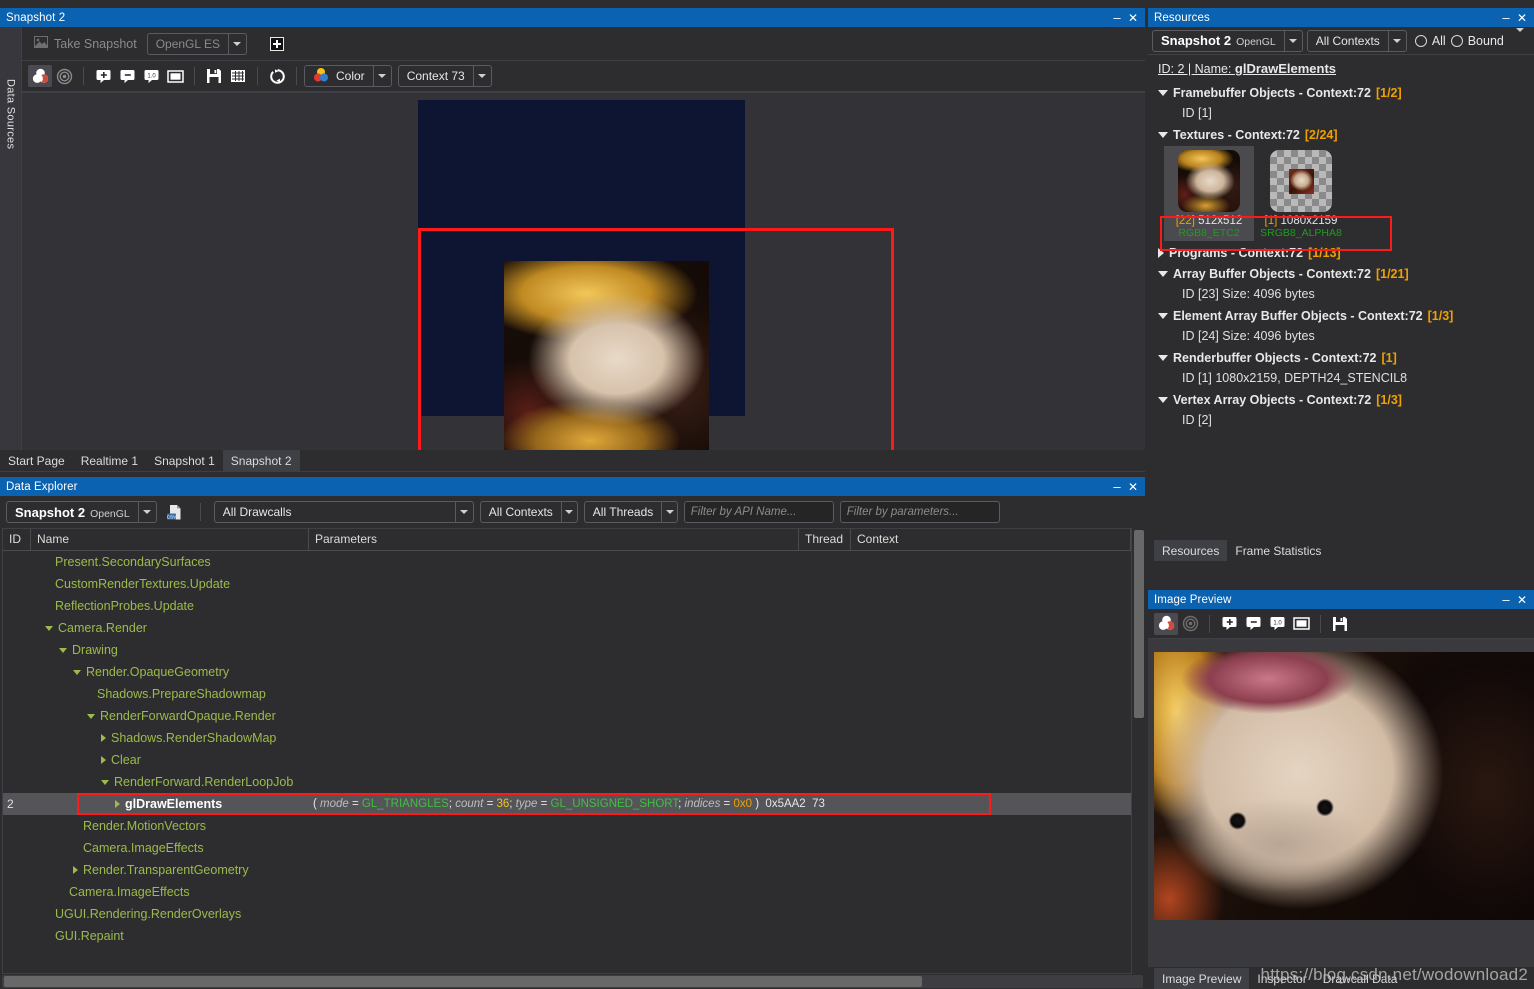 This screenshot has width=1534, height=989. What do you see at coordinates (170, 539) in the screenshot?
I see `column-header-name: Name` at bounding box center [170, 539].